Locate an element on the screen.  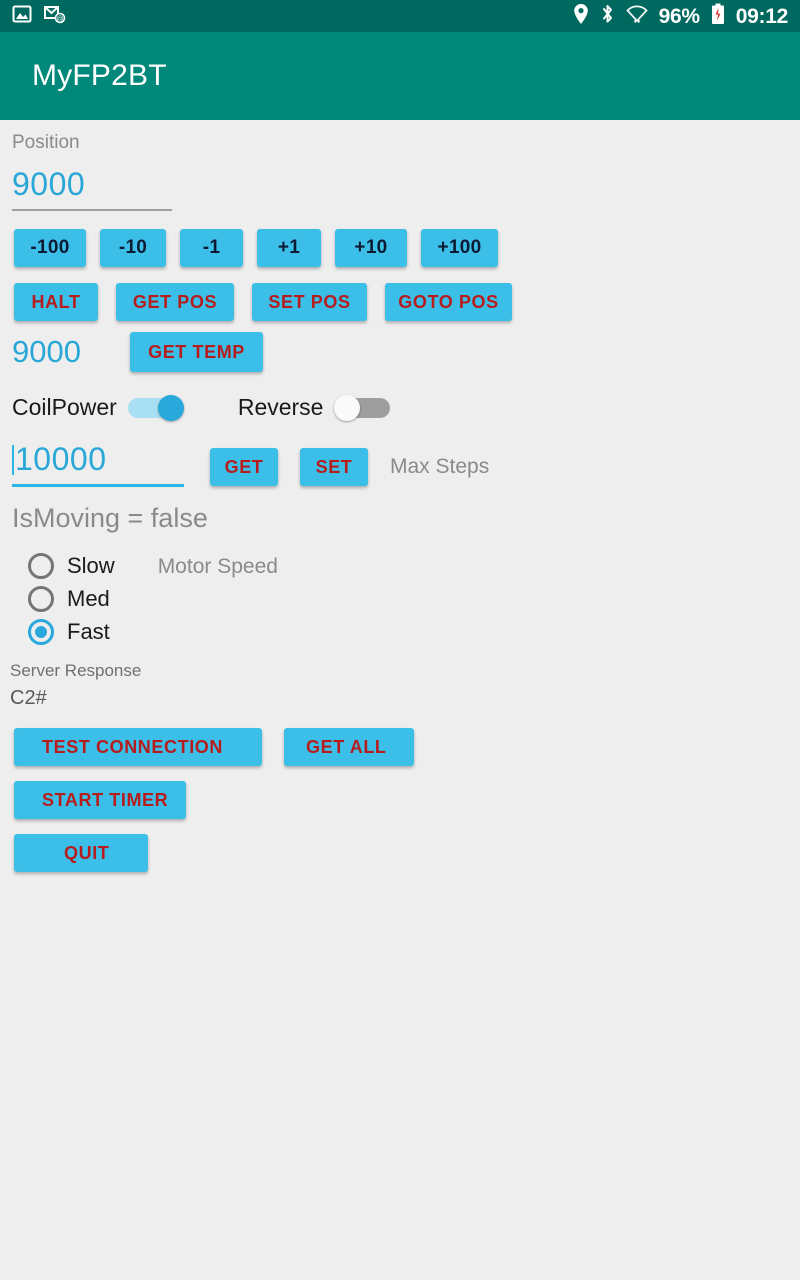
server-response-label: Server Response is located at coordinates (76, 670).